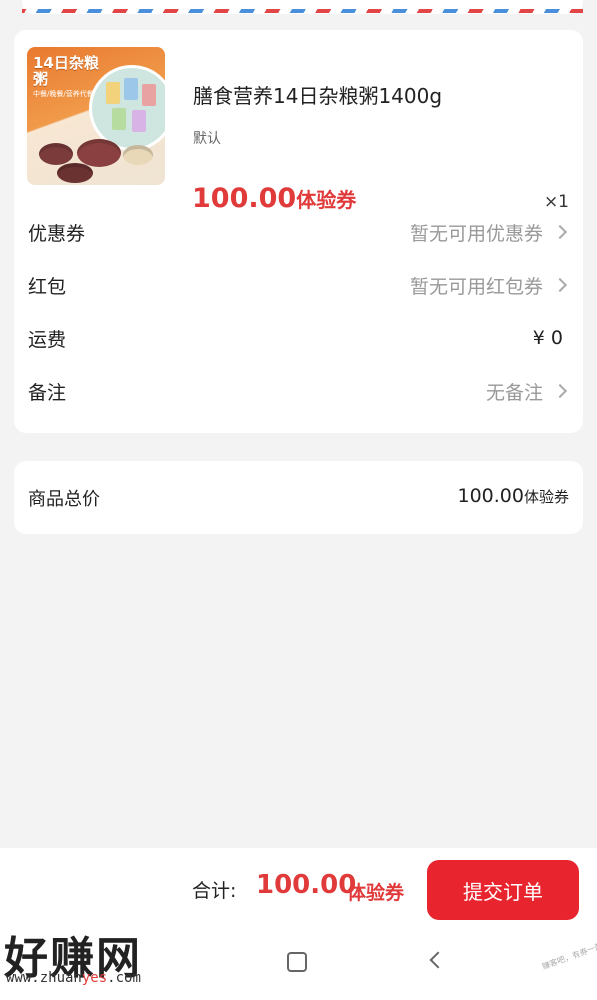  I want to click on total-card: 商品总价 100.00体验券, so click(298, 497).